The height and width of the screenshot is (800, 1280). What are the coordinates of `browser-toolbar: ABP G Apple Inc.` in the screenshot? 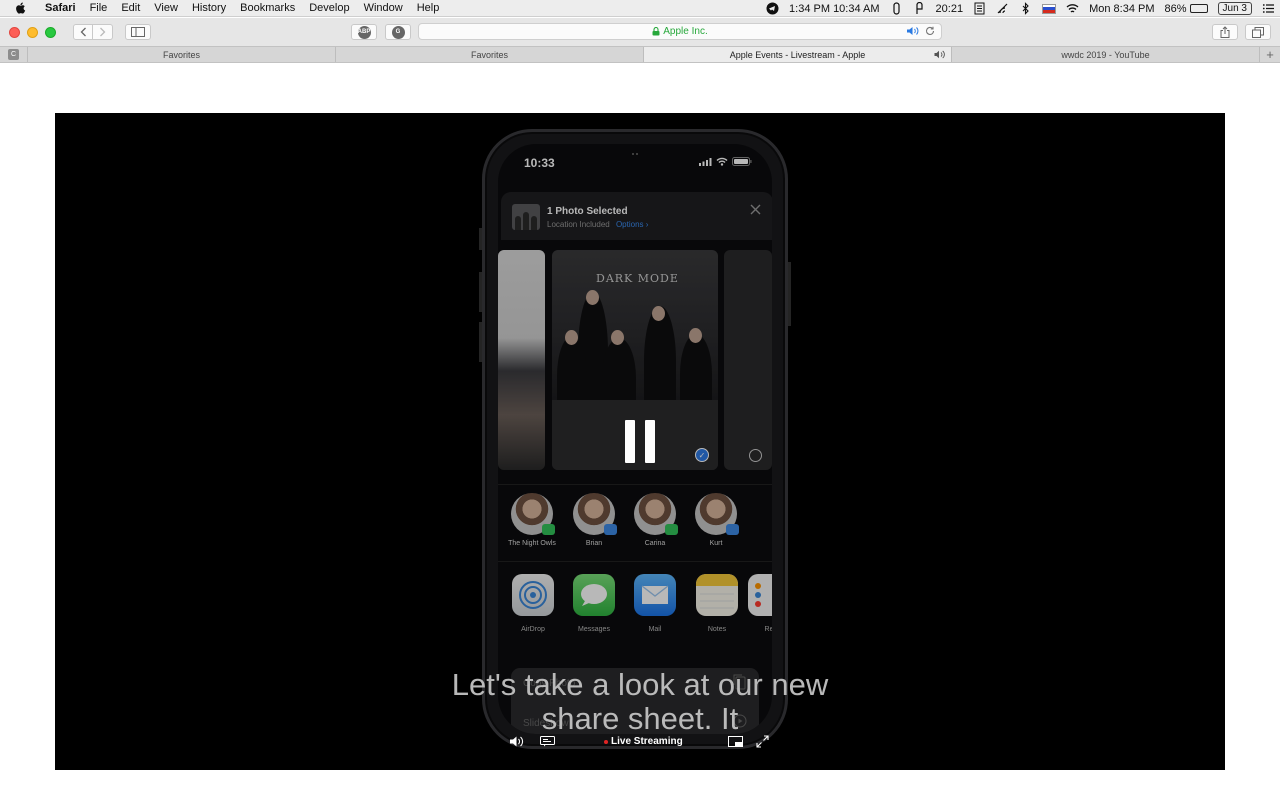 It's located at (640, 32).